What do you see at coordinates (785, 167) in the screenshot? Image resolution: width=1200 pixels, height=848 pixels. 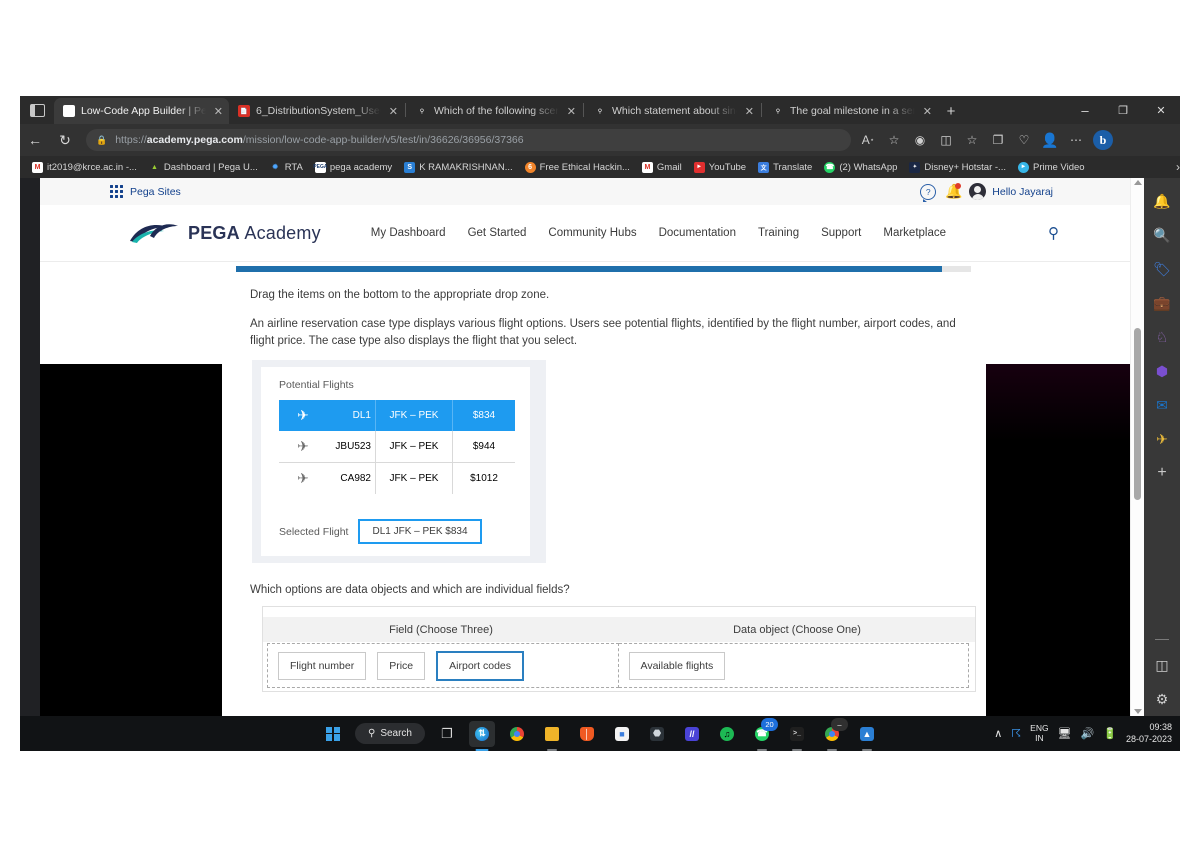 I see `bookmark-item: 文 Translate` at bounding box center [785, 167].